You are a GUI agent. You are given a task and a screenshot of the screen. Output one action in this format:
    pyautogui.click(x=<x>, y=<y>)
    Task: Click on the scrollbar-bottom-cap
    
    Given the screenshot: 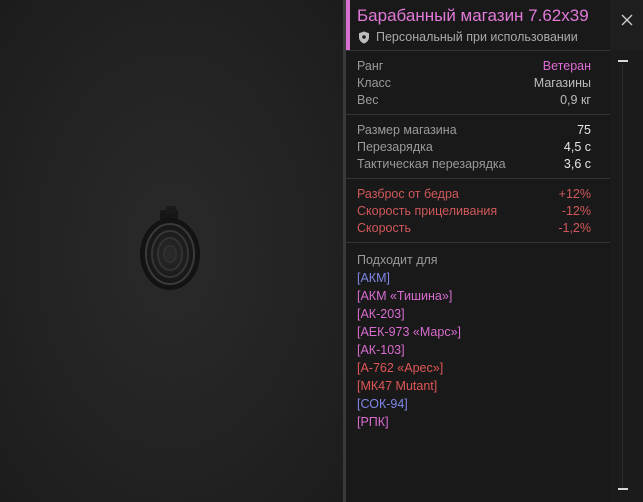 What is the action you would take?
    pyautogui.click(x=623, y=489)
    